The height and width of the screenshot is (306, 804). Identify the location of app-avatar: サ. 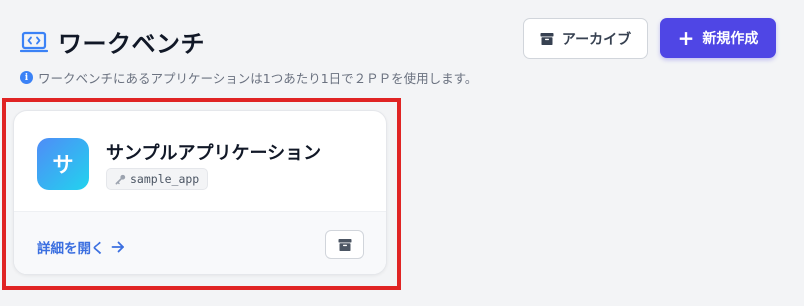
(63, 164).